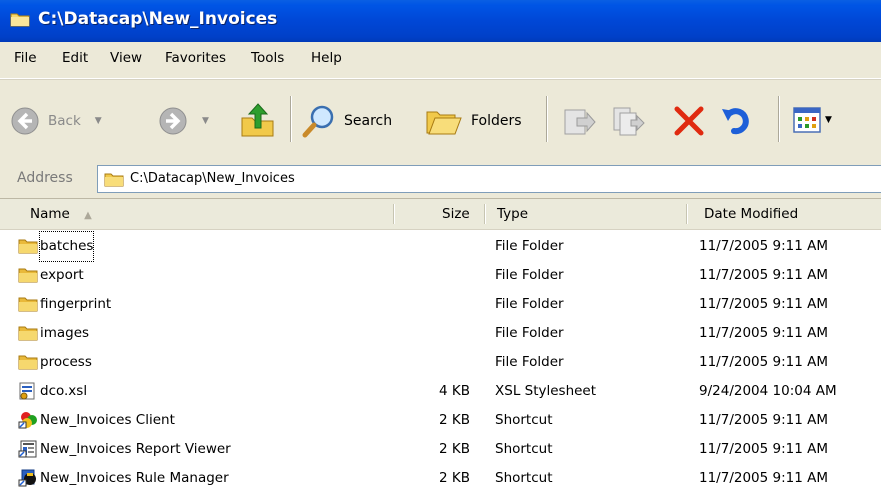  I want to click on list-item: batches File Folder 11/7/2005 9:11 AM, so click(440, 246).